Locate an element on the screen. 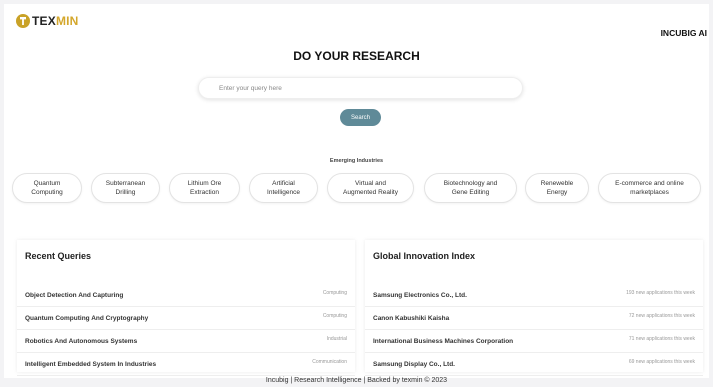  chip-line: E-commerce and online is located at coordinates (649, 183).